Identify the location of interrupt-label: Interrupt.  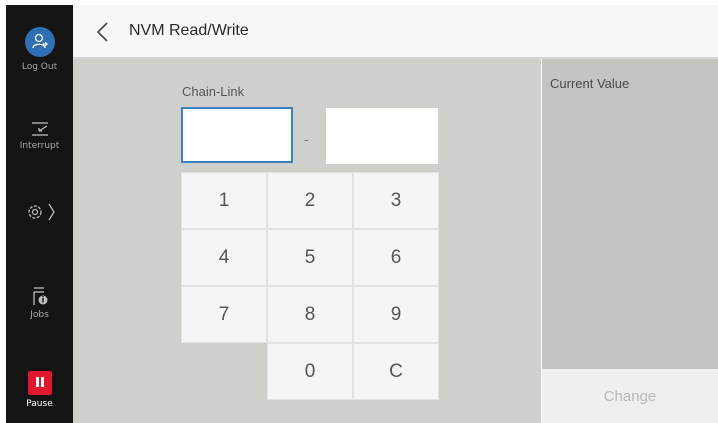
(39, 146).